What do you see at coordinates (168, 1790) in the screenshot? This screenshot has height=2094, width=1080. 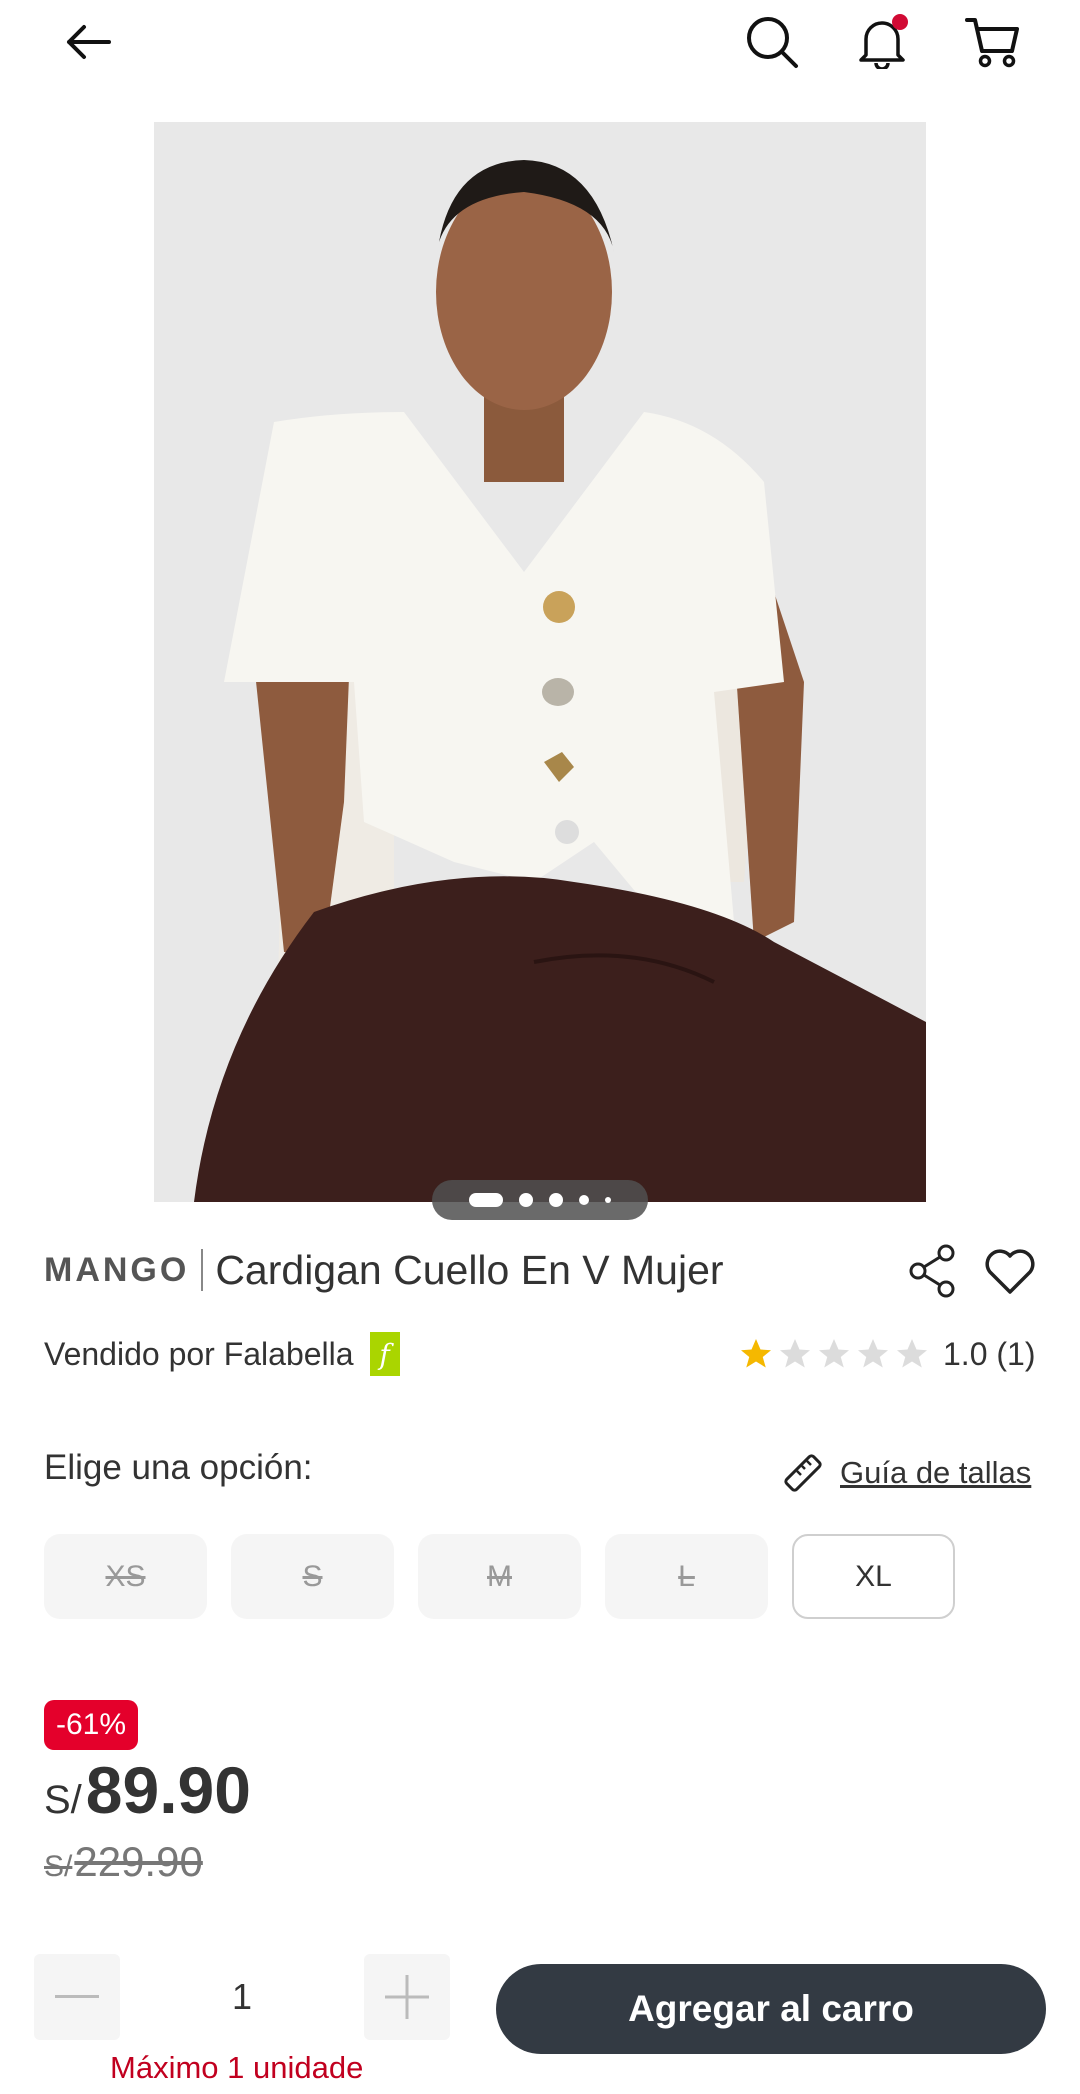 I see `price-value: 89.90` at bounding box center [168, 1790].